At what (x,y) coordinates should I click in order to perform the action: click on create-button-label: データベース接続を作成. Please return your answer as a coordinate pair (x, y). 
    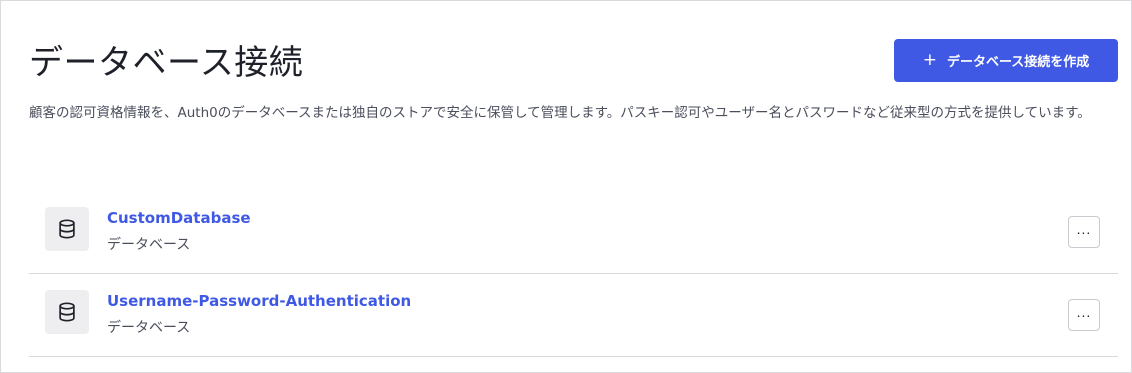
    Looking at the image, I should click on (1018, 62).